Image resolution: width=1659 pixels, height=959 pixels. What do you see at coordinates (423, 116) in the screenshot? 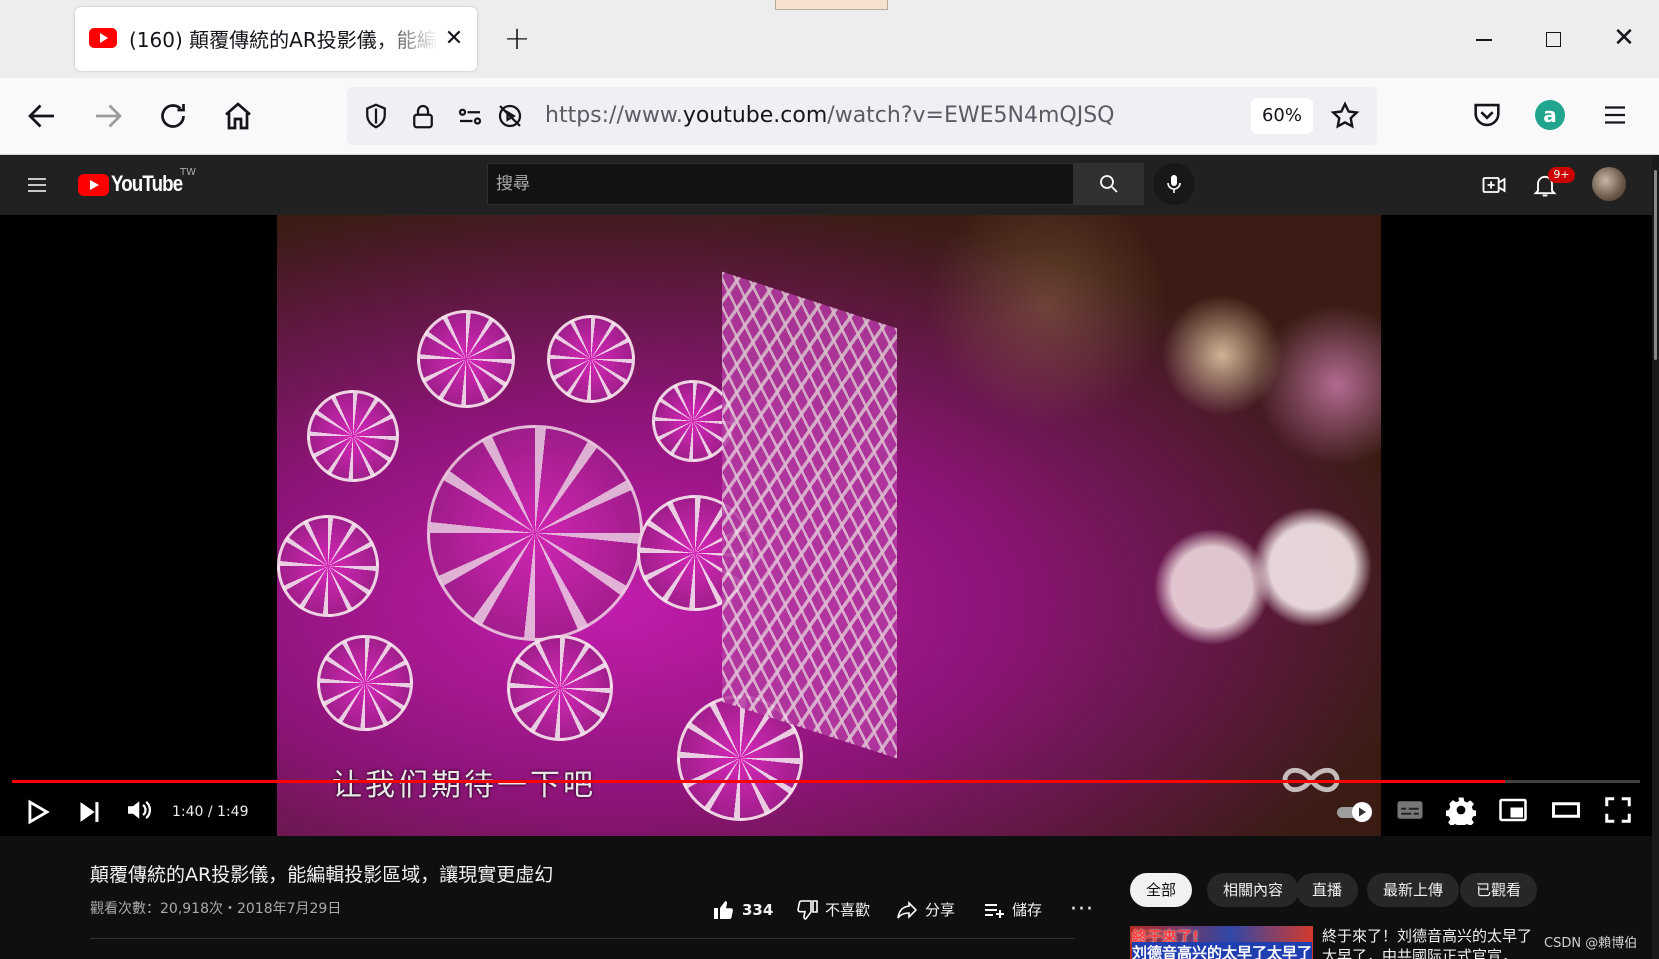
I see `lock-icon` at bounding box center [423, 116].